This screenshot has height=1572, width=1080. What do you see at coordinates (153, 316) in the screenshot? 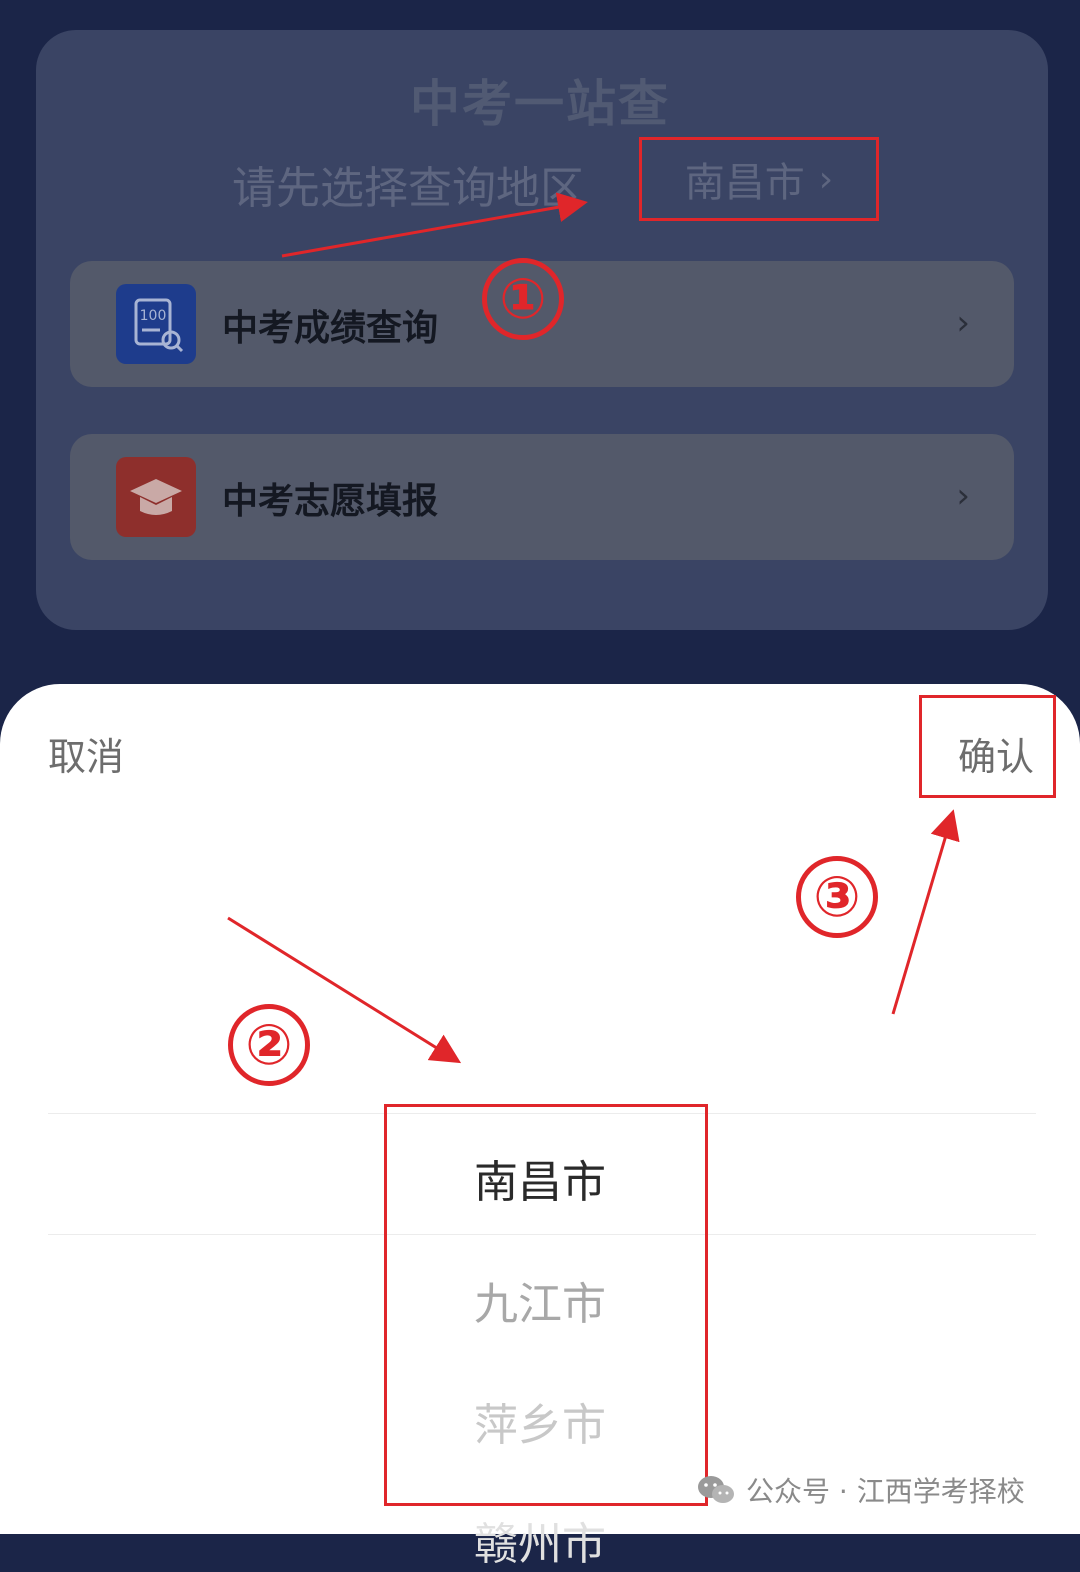
I see `svg-text: 100` at bounding box center [153, 316].